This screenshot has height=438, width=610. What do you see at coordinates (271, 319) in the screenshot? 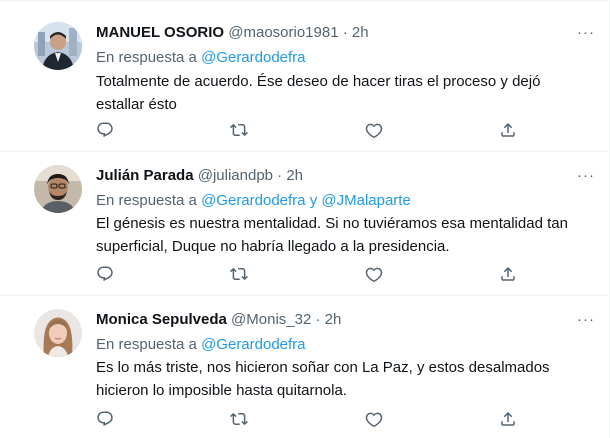
I see `author-handle: @Monis_32` at bounding box center [271, 319].